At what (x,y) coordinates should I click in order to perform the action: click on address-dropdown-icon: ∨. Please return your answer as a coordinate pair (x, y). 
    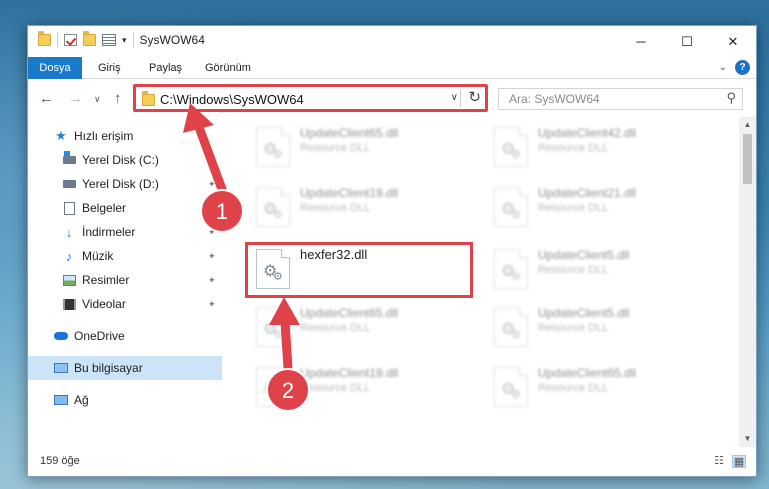
    Looking at the image, I should click on (454, 97).